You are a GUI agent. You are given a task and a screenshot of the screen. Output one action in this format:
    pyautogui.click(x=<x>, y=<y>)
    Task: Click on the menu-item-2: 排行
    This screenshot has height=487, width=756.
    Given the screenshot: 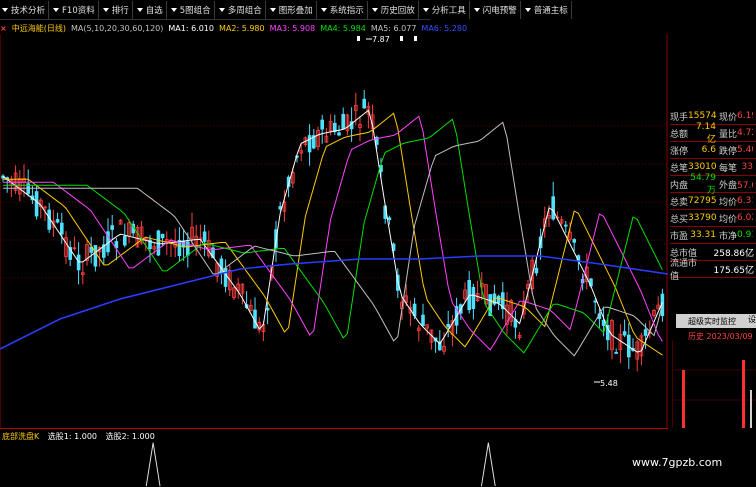 What is the action you would take?
    pyautogui.click(x=117, y=9)
    